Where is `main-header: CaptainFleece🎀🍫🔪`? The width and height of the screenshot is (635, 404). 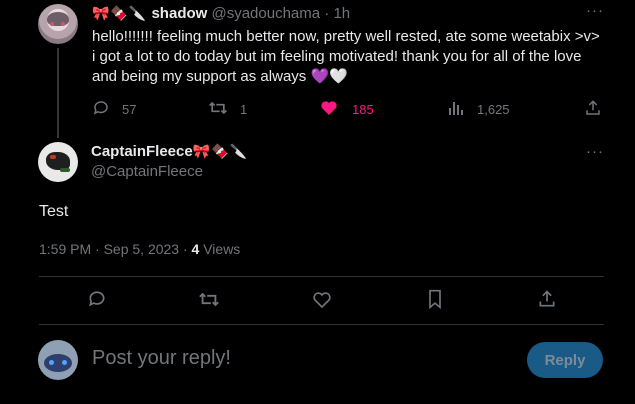
main-header: CaptainFleece🎀🍫🔪 is located at coordinates (169, 152).